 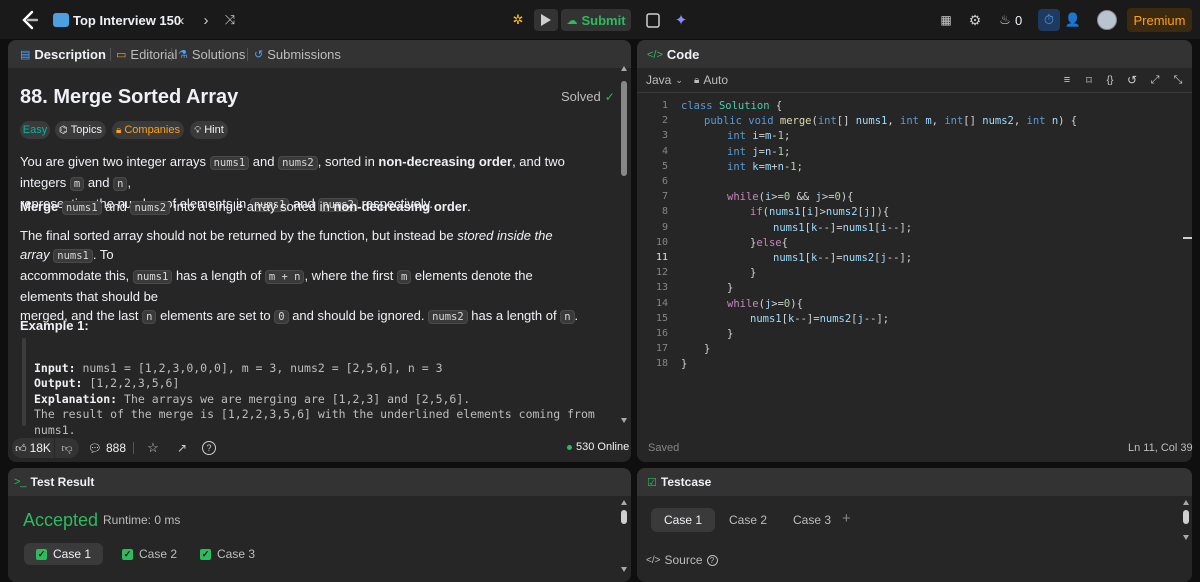 I want to click on topics-label: Topics, so click(x=86, y=130).